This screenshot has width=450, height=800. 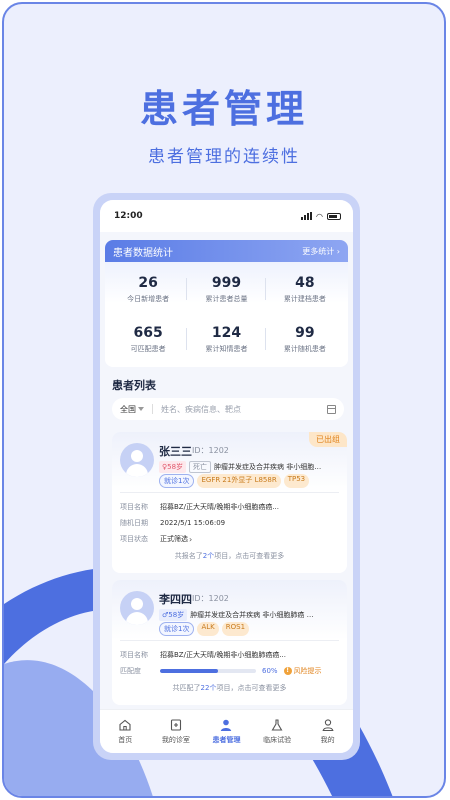 I want to click on more-stats-link: 更多统计 ›, so click(x=321, y=251).